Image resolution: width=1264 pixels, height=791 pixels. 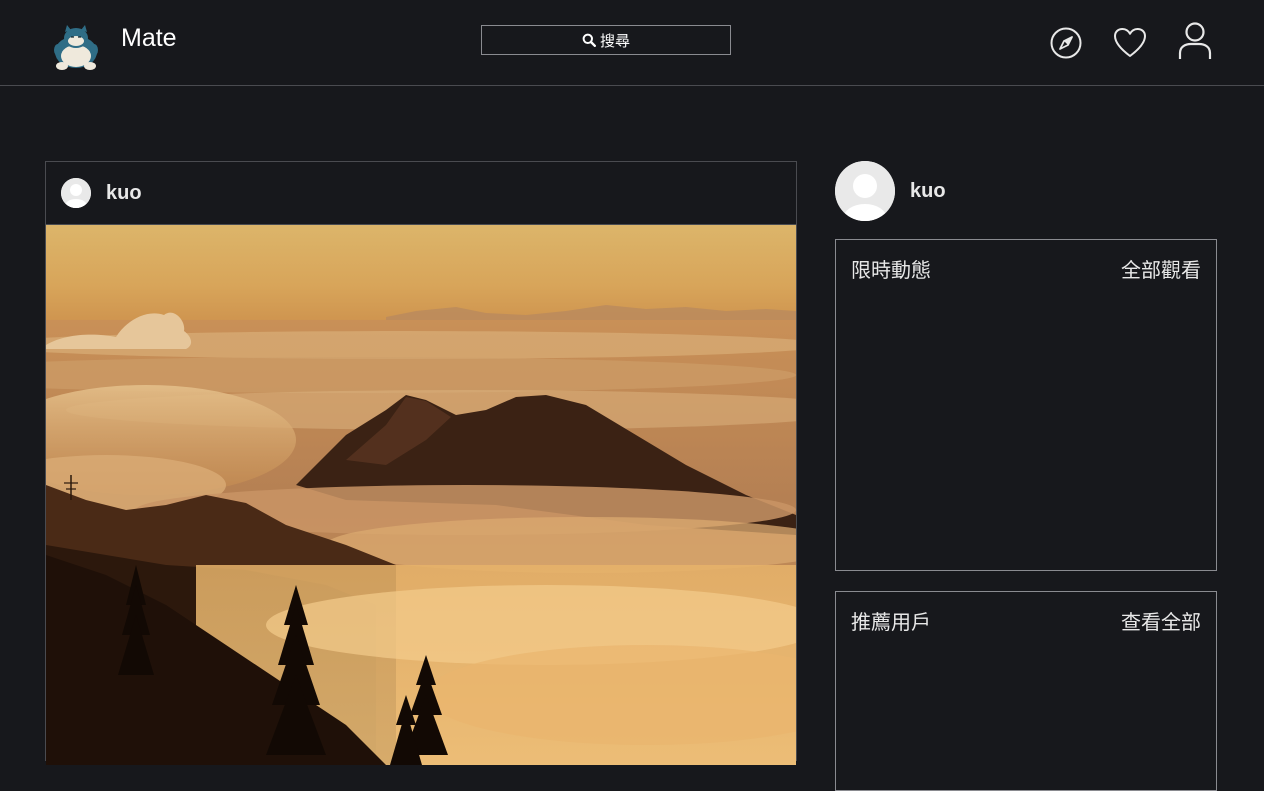 I want to click on post-username: kuo, so click(x=124, y=193).